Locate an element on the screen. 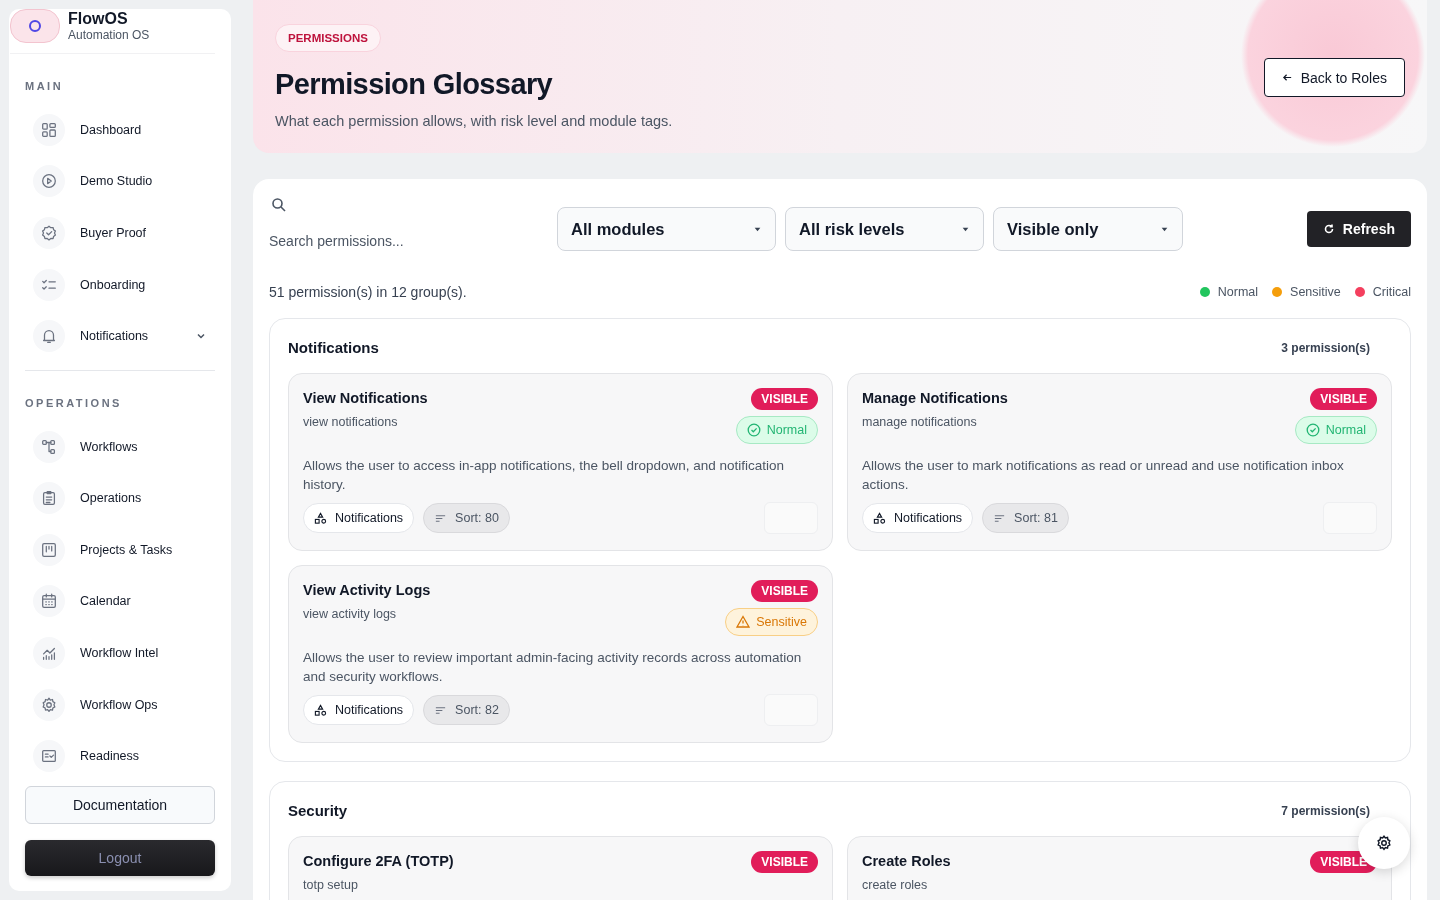  settings-icon is located at coordinates (1384, 843).